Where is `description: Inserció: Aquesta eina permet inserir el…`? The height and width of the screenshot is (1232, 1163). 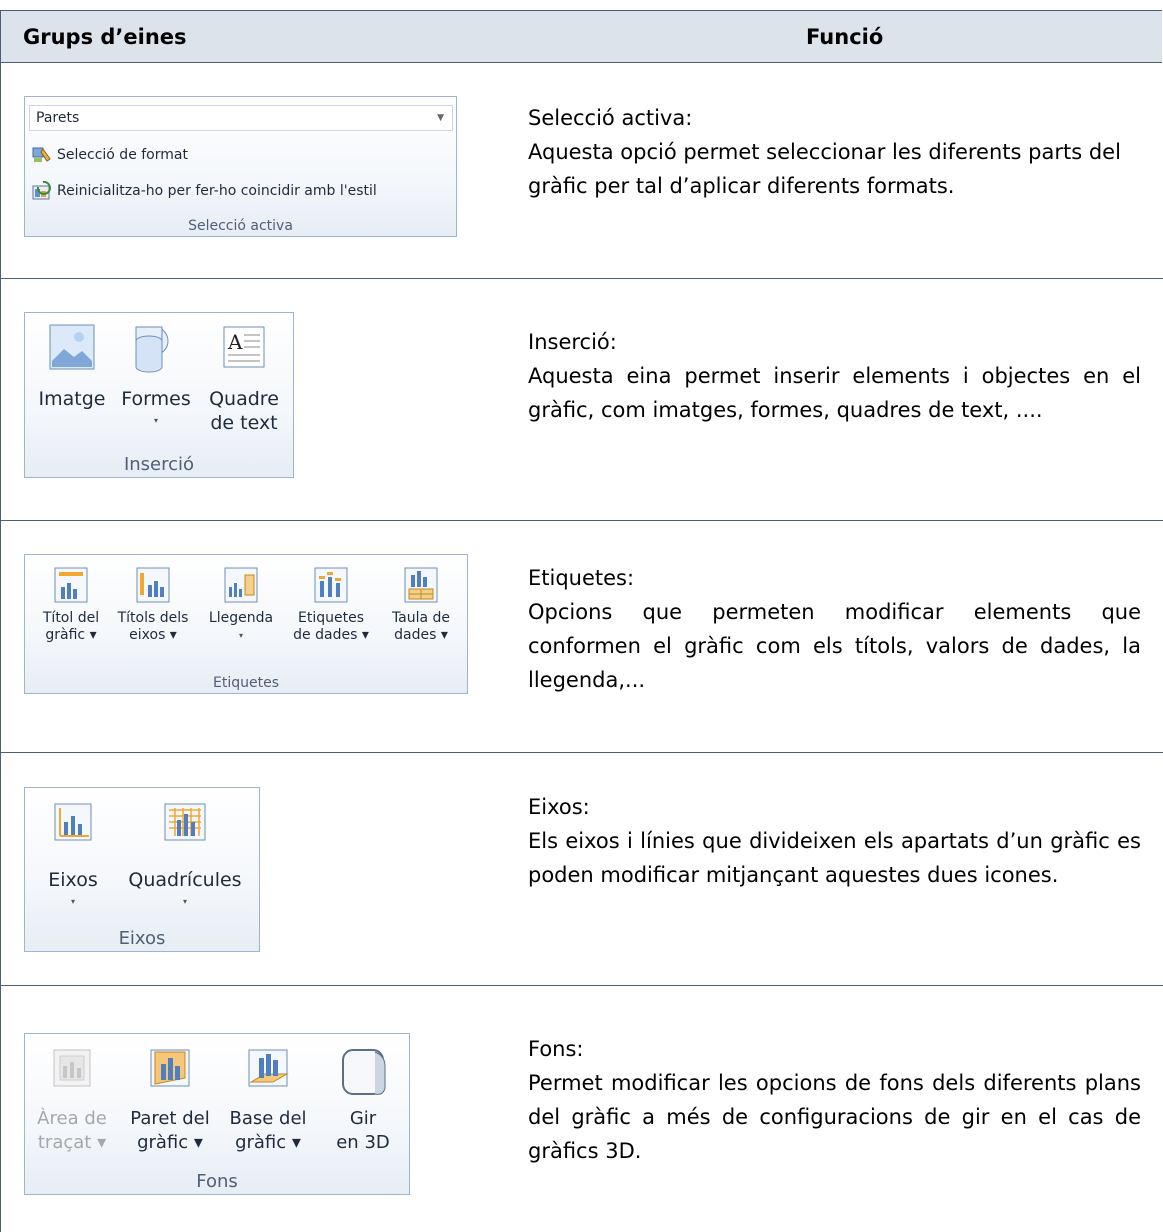
description: Inserció: Aquesta eina permet inserir el… is located at coordinates (834, 376).